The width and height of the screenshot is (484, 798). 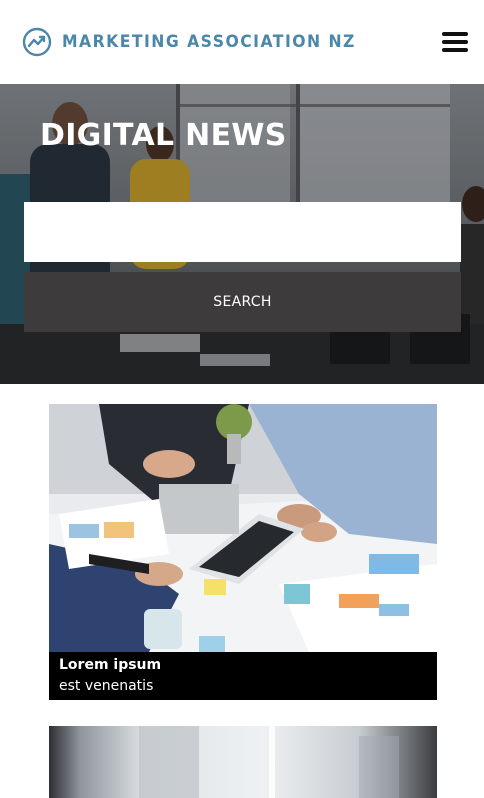 I want to click on site-header: MARKETING ASSOCIATION NZ, so click(x=242, y=42).